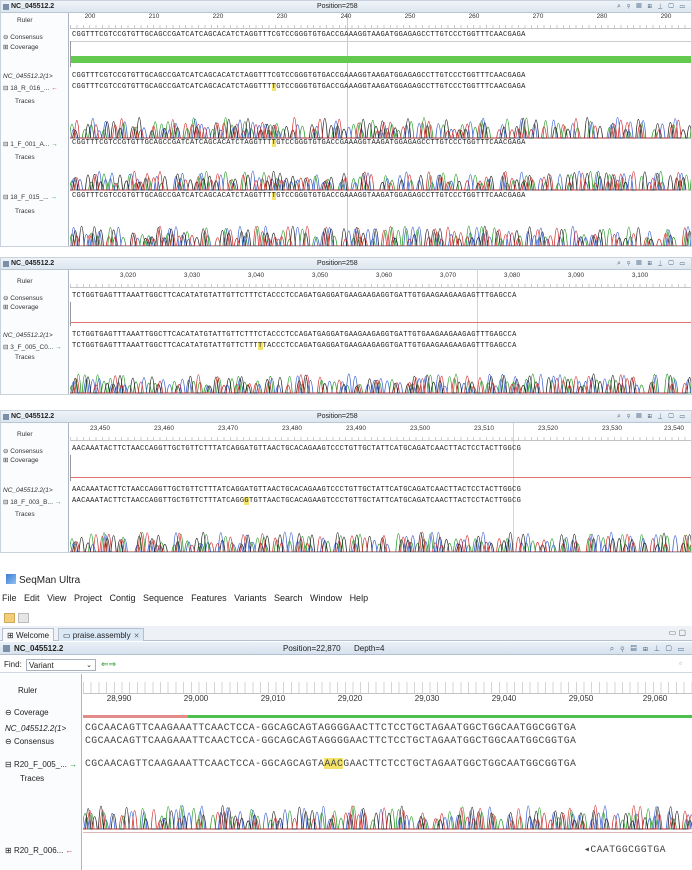 The width and height of the screenshot is (692, 870). What do you see at coordinates (89, 665) in the screenshot?
I see `chevron-down-icon: ⌄` at bounding box center [89, 665].